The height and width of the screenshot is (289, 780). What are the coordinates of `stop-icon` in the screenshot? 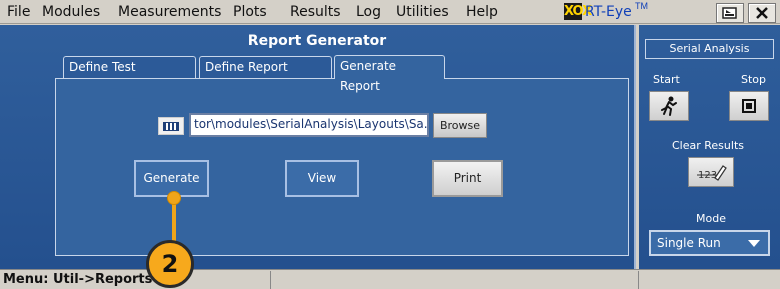 It's located at (749, 106).